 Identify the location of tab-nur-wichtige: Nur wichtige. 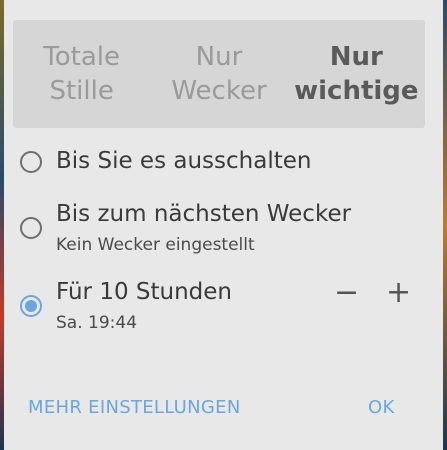
(356, 74).